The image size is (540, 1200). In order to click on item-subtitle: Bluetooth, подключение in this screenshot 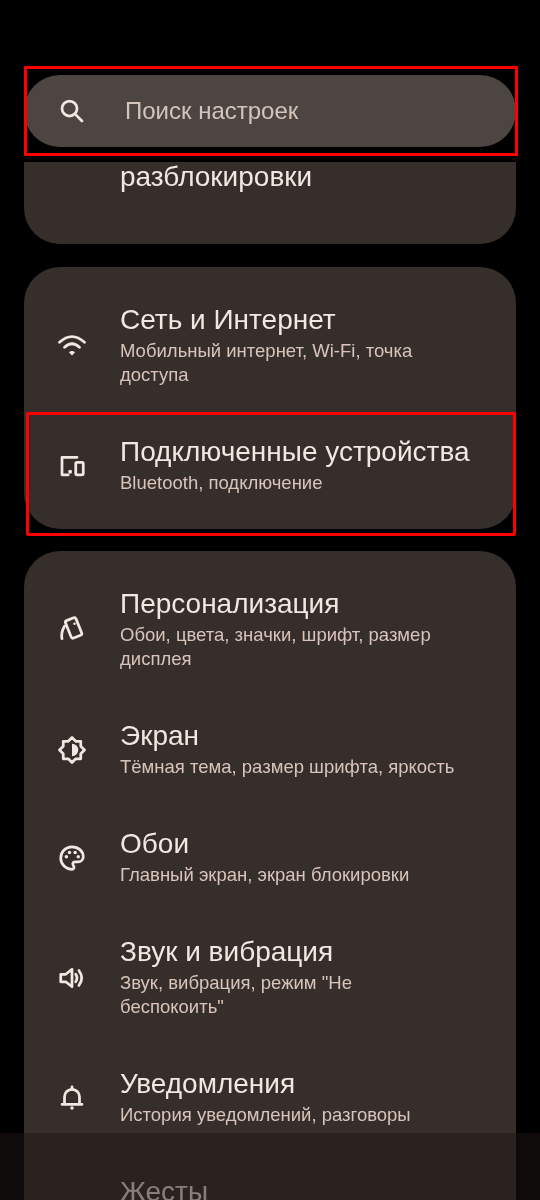, I will do `click(221, 483)`.